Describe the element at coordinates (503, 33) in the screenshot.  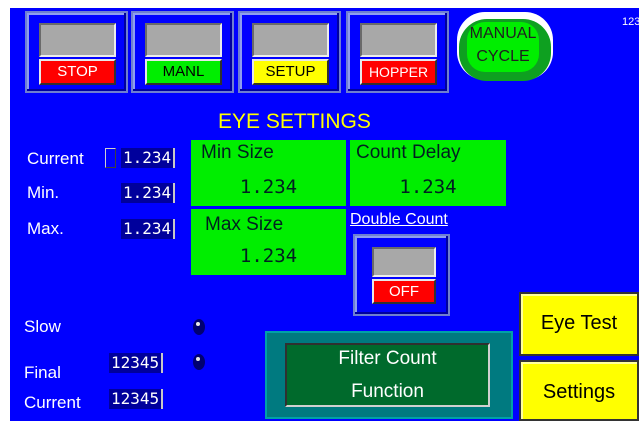
I see `manual-cycle-text-1: MANUAL` at that location.